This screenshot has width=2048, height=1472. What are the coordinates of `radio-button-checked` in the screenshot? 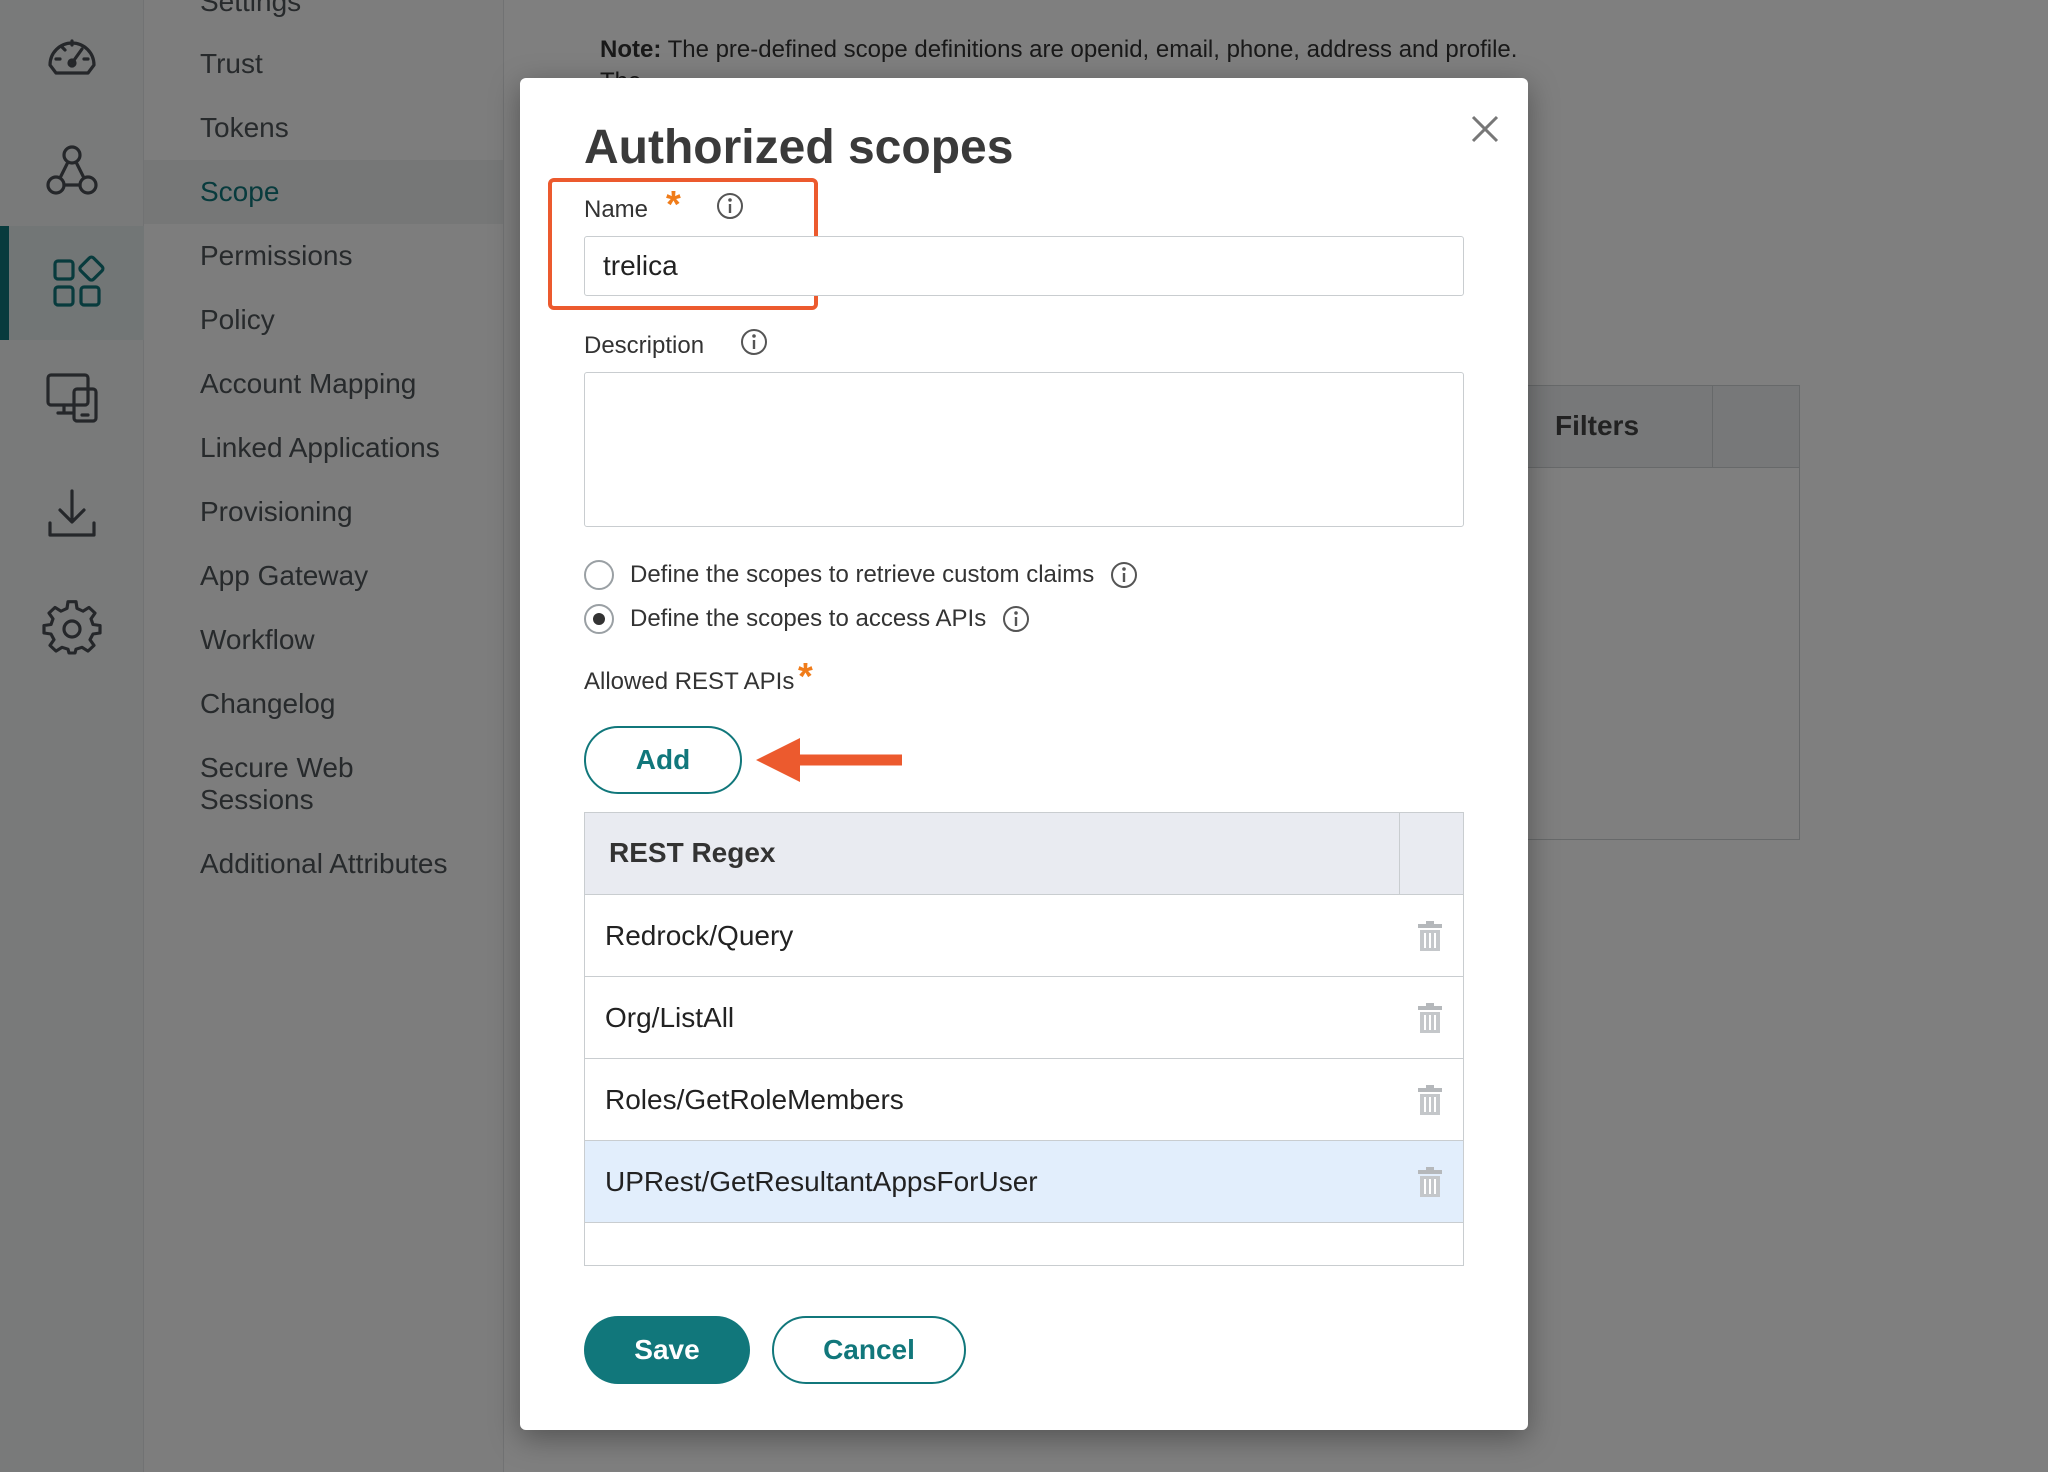 It's located at (599, 619).